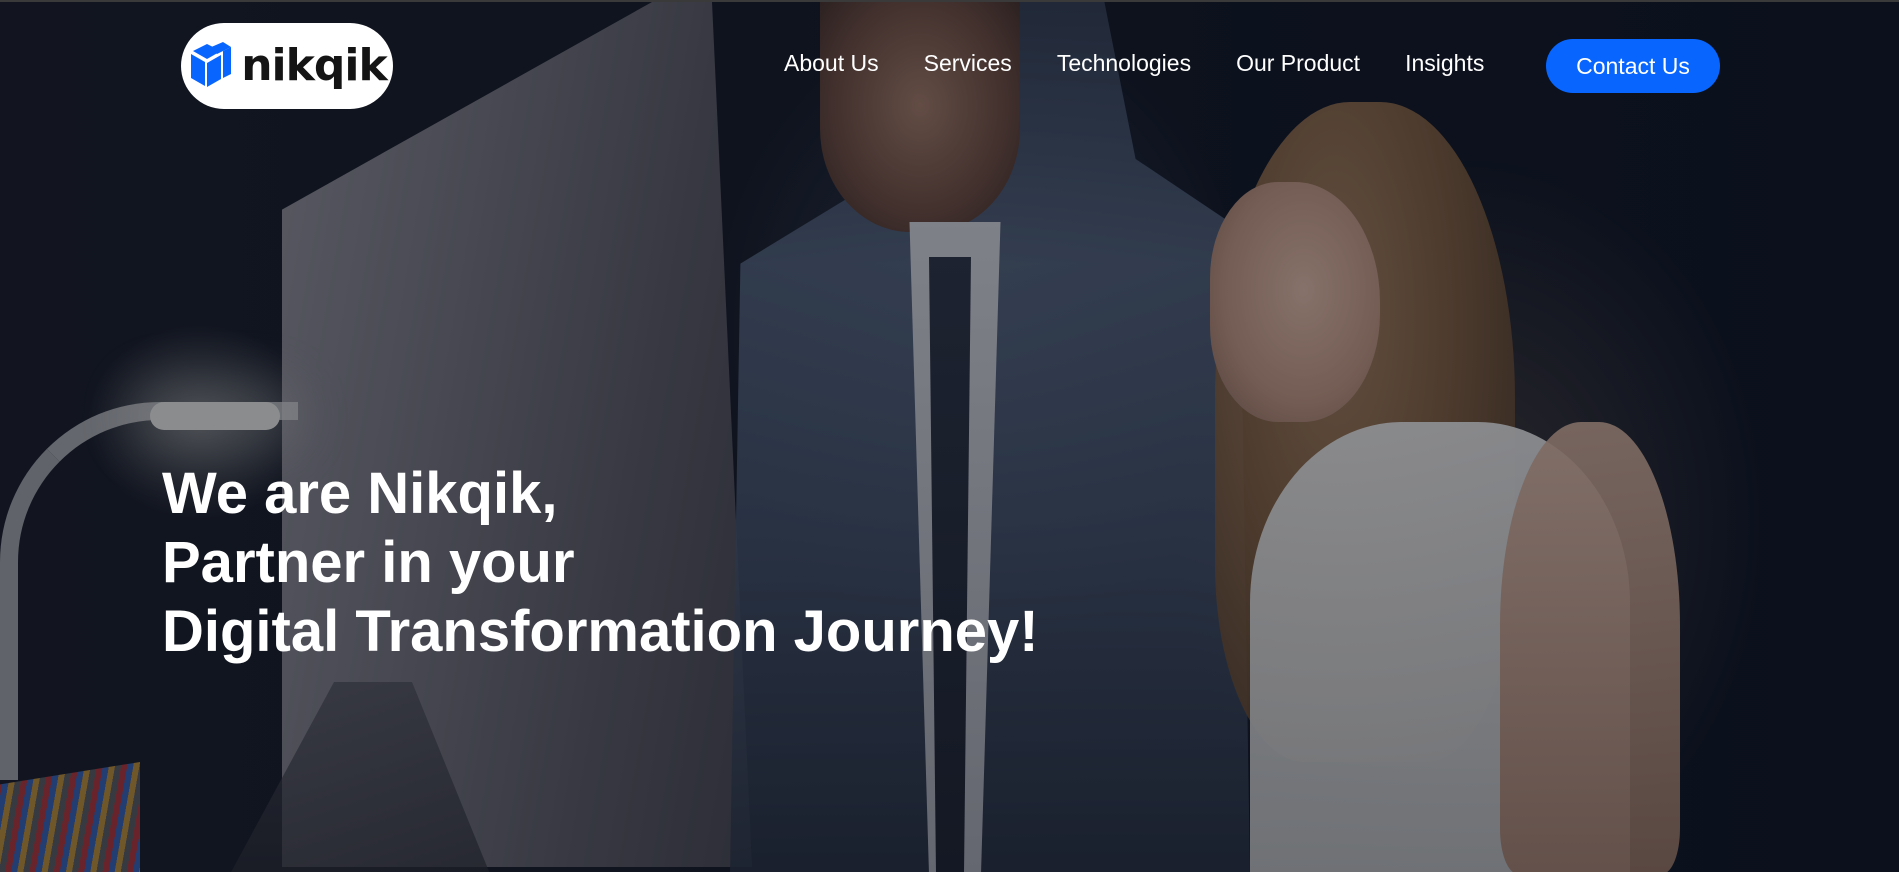  What do you see at coordinates (314, 65) in the screenshot?
I see `logo-text: nikqik` at bounding box center [314, 65].